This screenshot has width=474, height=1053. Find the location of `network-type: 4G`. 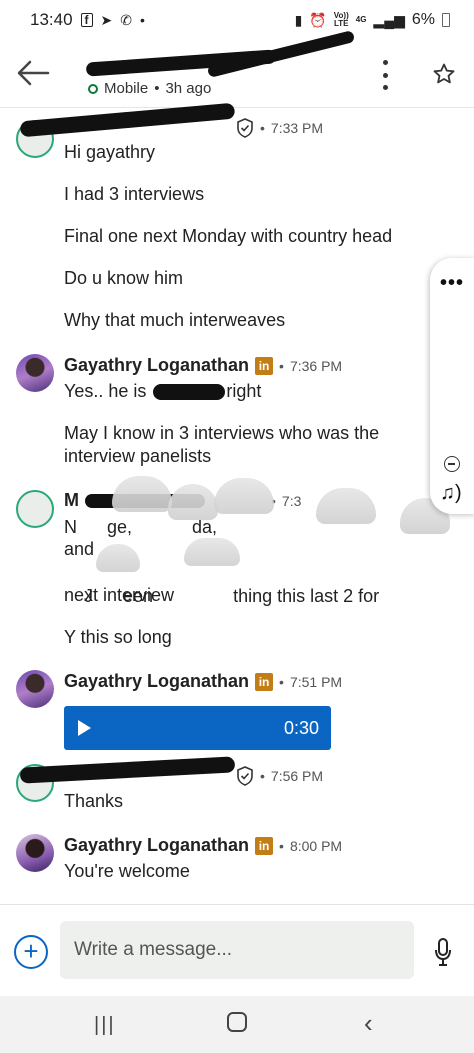

network-type: 4G is located at coordinates (361, 19).